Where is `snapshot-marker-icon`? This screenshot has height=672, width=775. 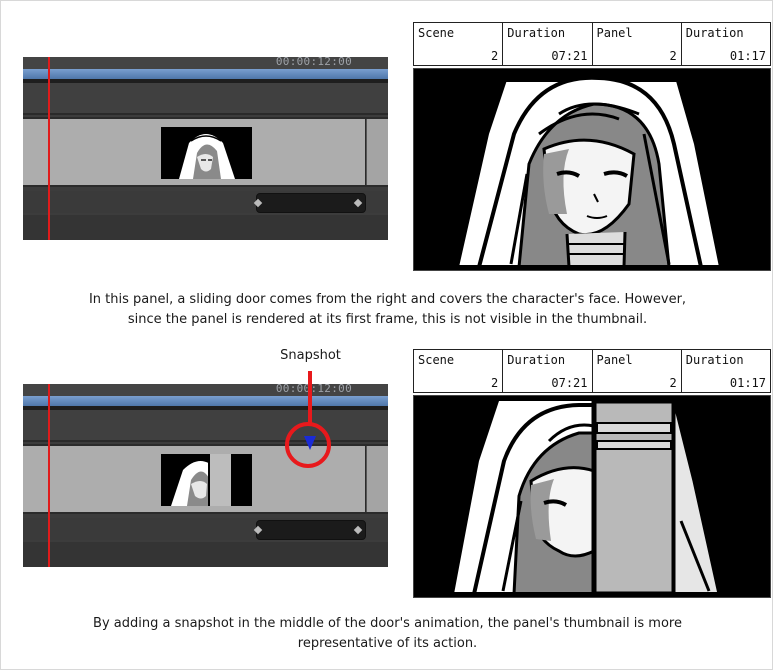
snapshot-marker-icon is located at coordinates (310, 443).